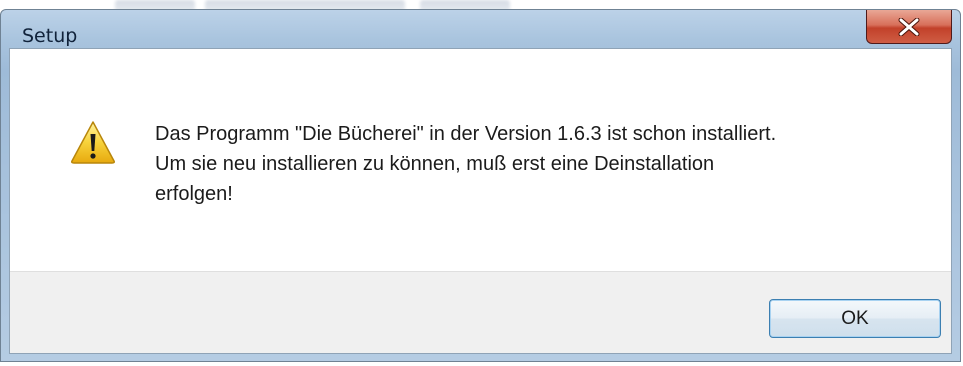  What do you see at coordinates (481, 364) in the screenshot?
I see `background-bottom` at bounding box center [481, 364].